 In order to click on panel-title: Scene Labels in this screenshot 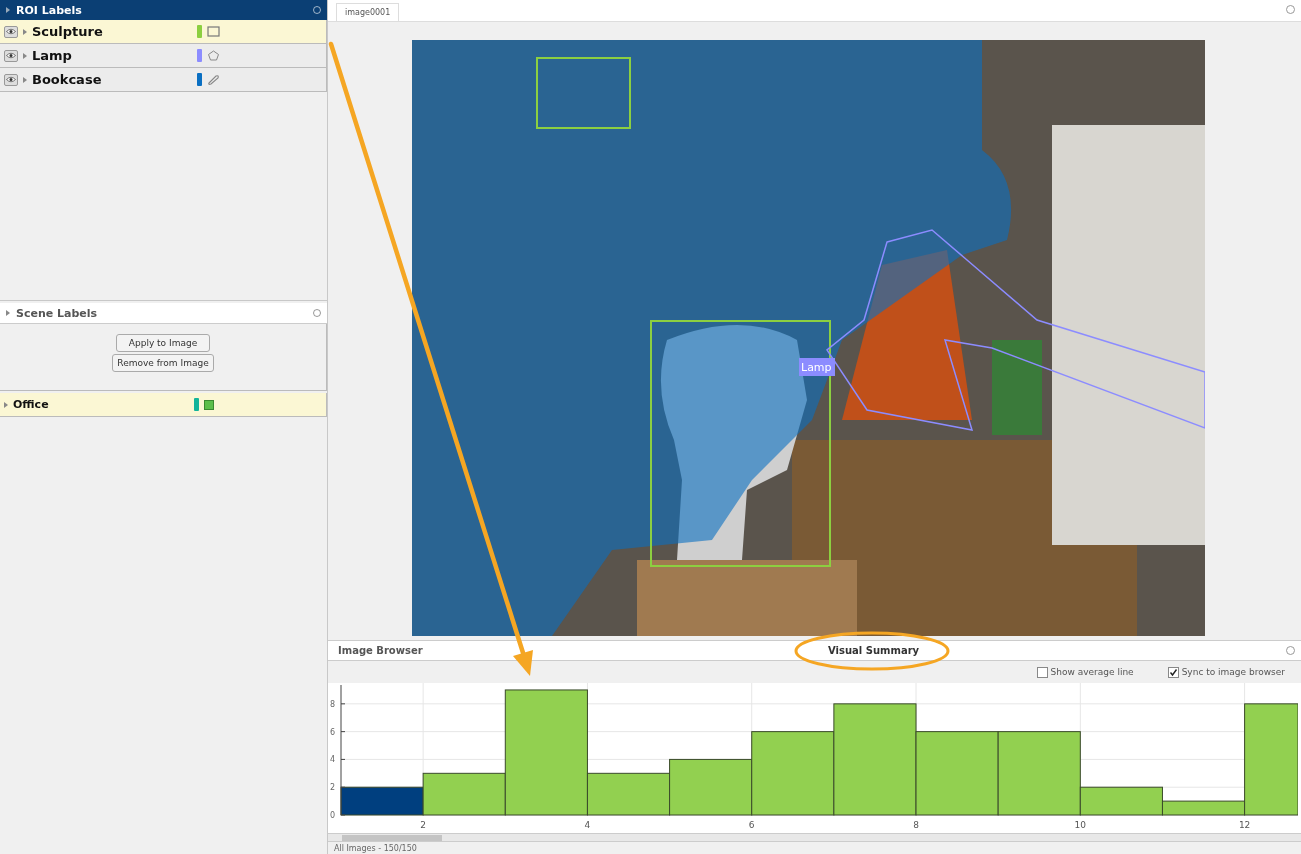, I will do `click(57, 313)`.